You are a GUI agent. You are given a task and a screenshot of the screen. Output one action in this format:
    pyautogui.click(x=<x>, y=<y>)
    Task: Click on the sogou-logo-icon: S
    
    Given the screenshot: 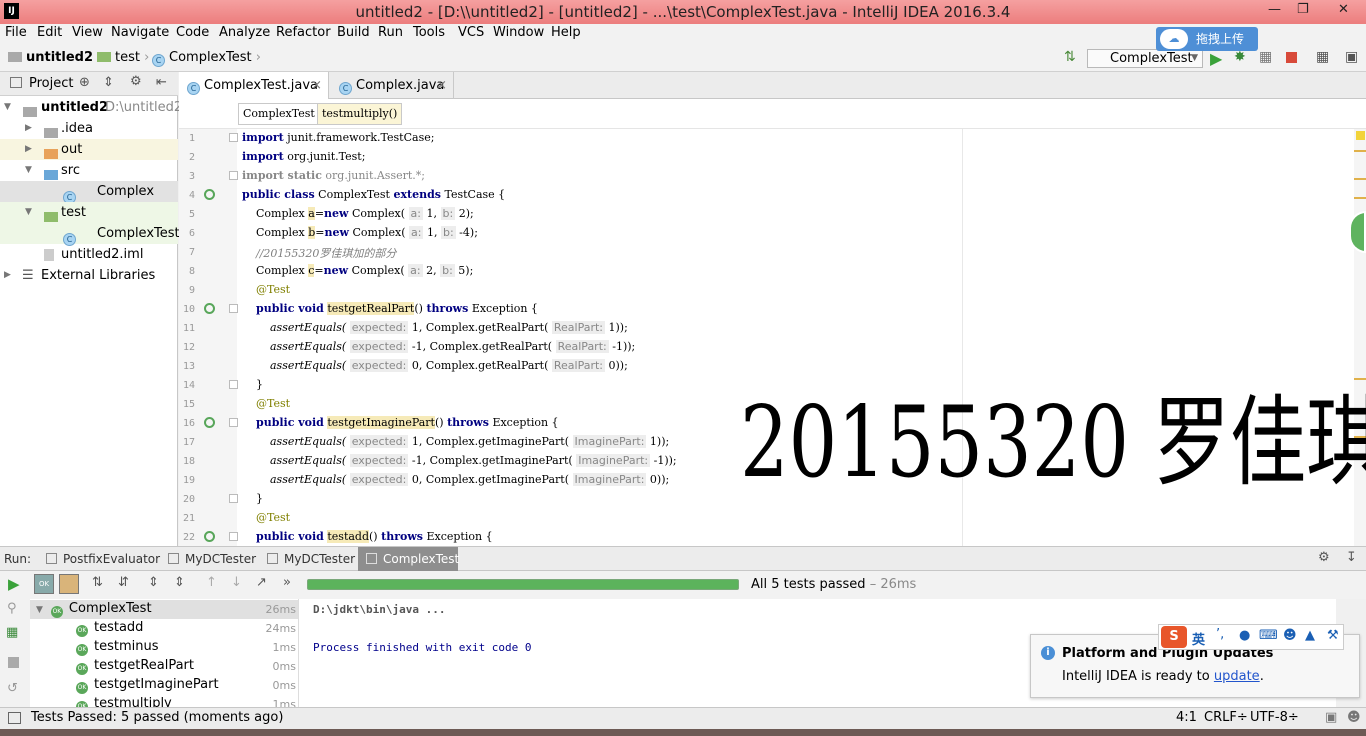 What is the action you would take?
    pyautogui.click(x=1174, y=637)
    